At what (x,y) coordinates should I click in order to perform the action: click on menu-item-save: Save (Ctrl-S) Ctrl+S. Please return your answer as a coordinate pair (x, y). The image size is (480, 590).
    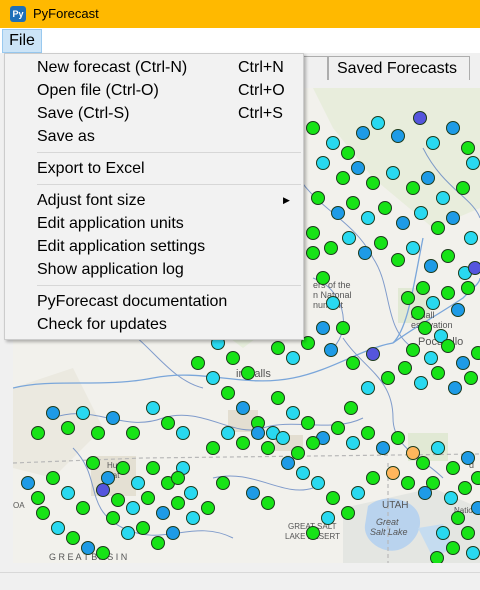
    Looking at the image, I should click on (154, 113).